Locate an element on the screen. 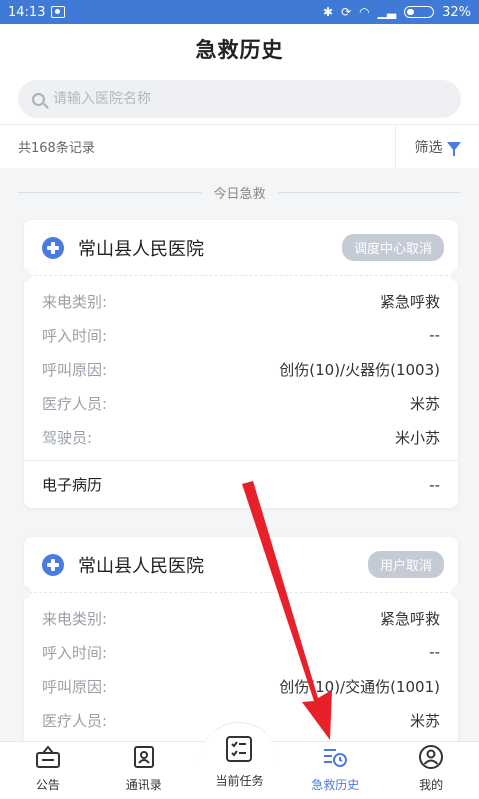 Image resolution: width=479 pixels, height=799 pixels. history-icon is located at coordinates (335, 757).